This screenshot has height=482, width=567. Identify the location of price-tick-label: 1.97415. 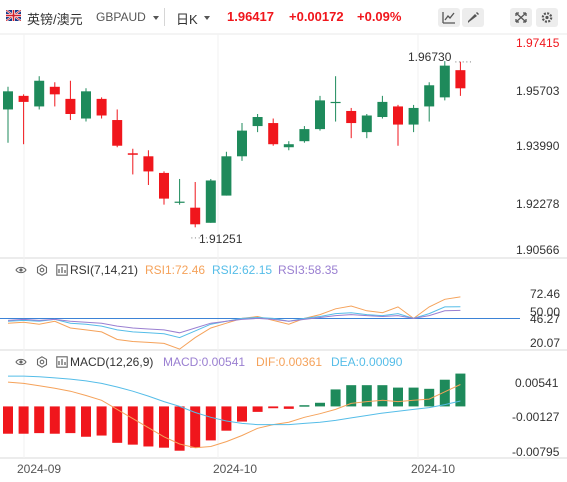
(538, 43).